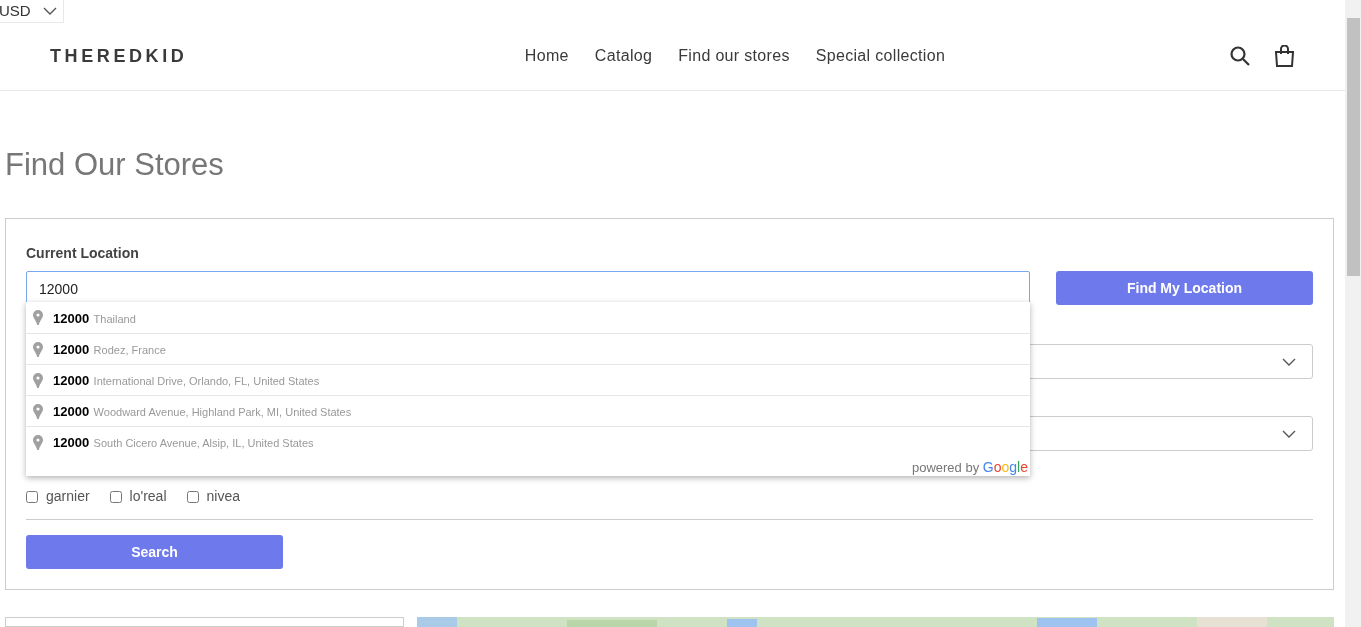 Image resolution: width=1361 pixels, height=627 pixels. Describe the element at coordinates (546, 56) in the screenshot. I see `nav-link: Home` at that location.